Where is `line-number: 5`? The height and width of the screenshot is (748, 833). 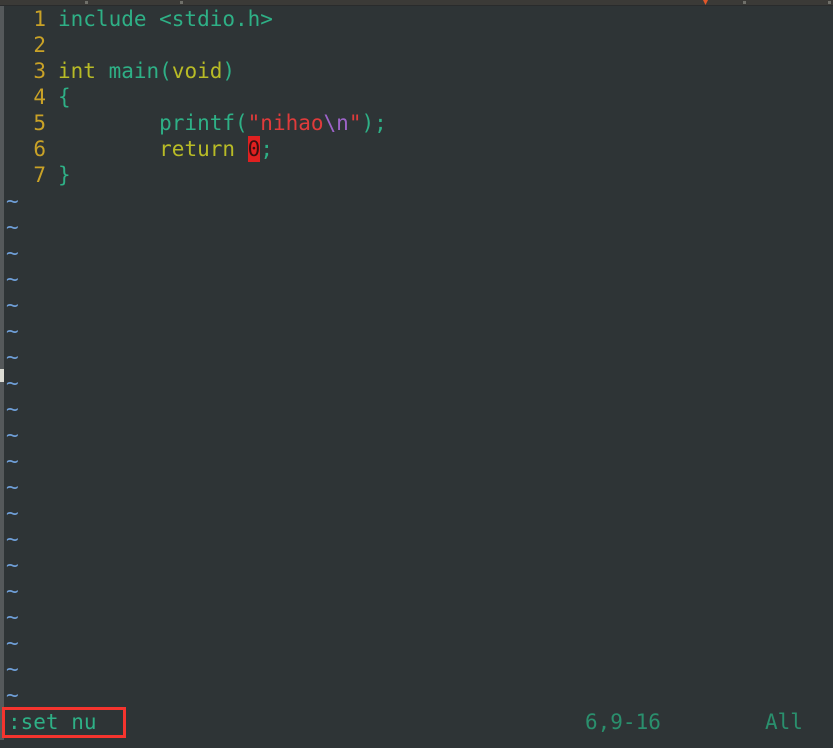 line-number: 5 is located at coordinates (39, 123).